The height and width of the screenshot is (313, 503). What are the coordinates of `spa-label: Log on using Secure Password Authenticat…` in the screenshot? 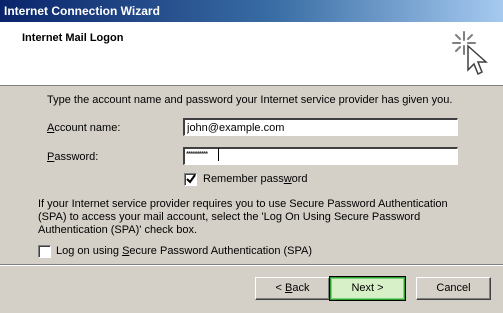 It's located at (184, 251).